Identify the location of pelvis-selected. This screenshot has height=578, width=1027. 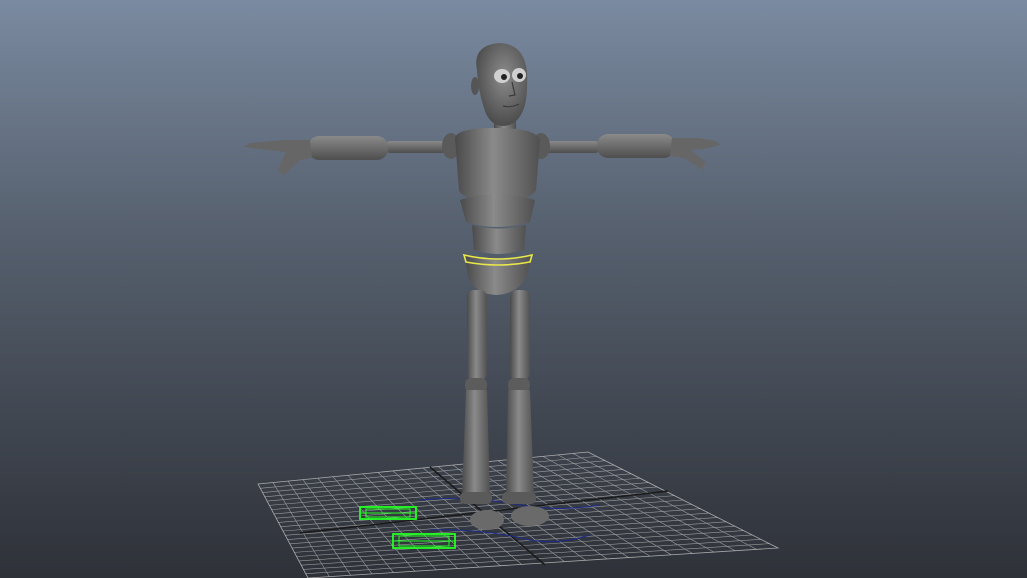
(498, 274).